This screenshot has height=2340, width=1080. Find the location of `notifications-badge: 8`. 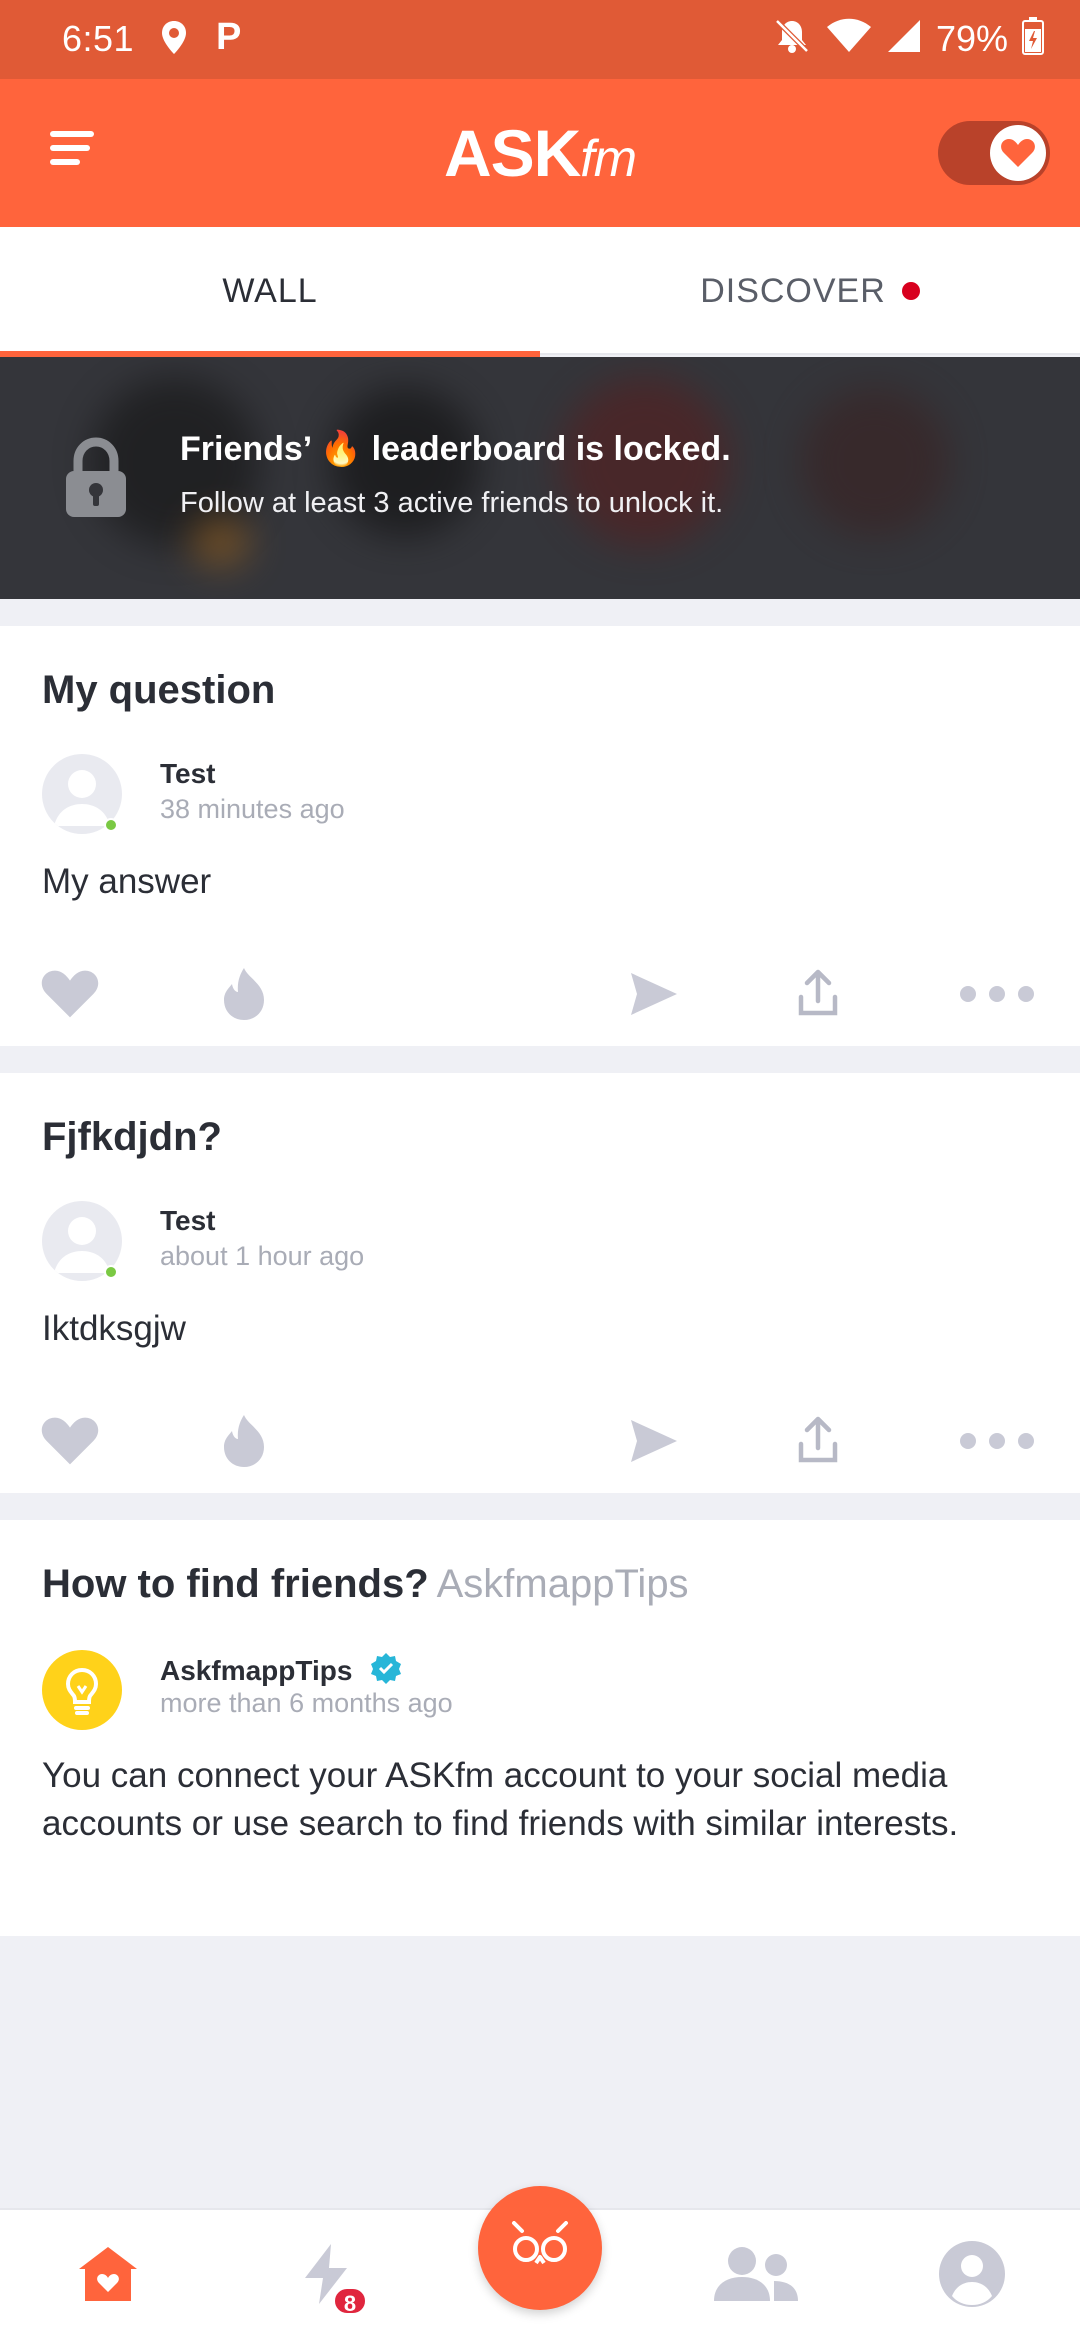

notifications-badge: 8 is located at coordinates (350, 2301).